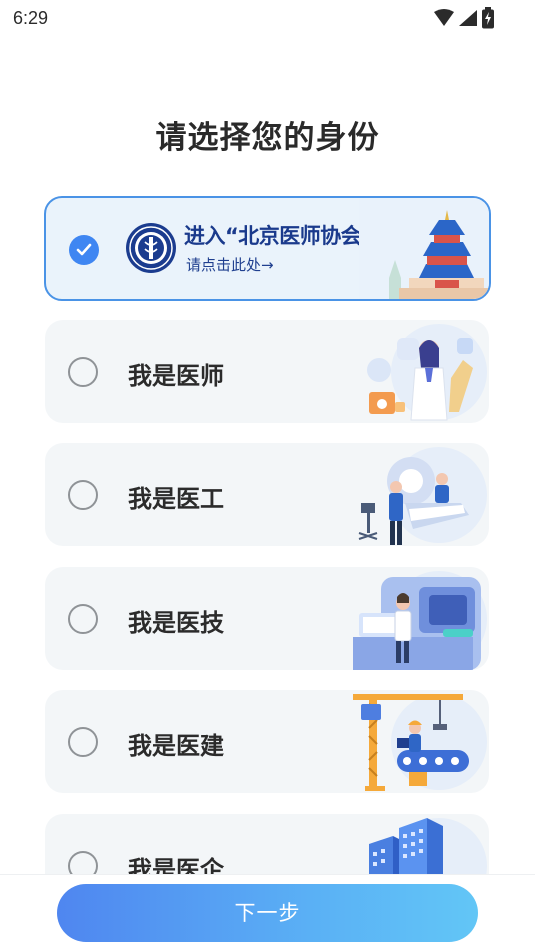  I want to click on battery-charging-icon, so click(488, 18).